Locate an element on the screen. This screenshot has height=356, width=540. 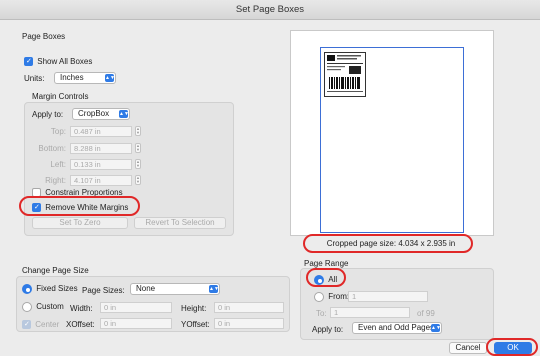
page-range-apply-to-label: Apply to: is located at coordinates (328, 329).